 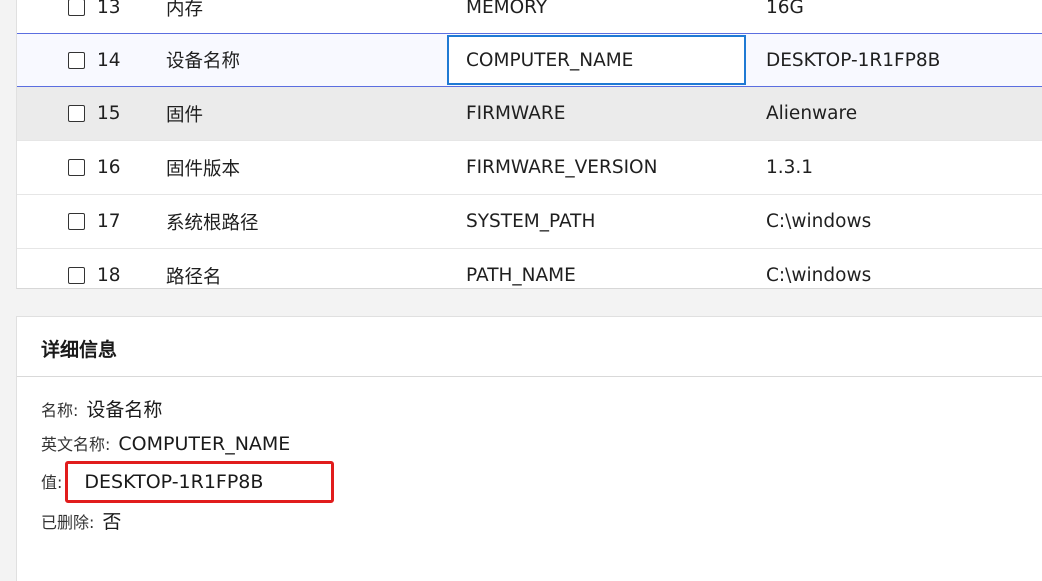 I want to click on detail-deleted-row: 已删除: 否, so click(x=81, y=520).